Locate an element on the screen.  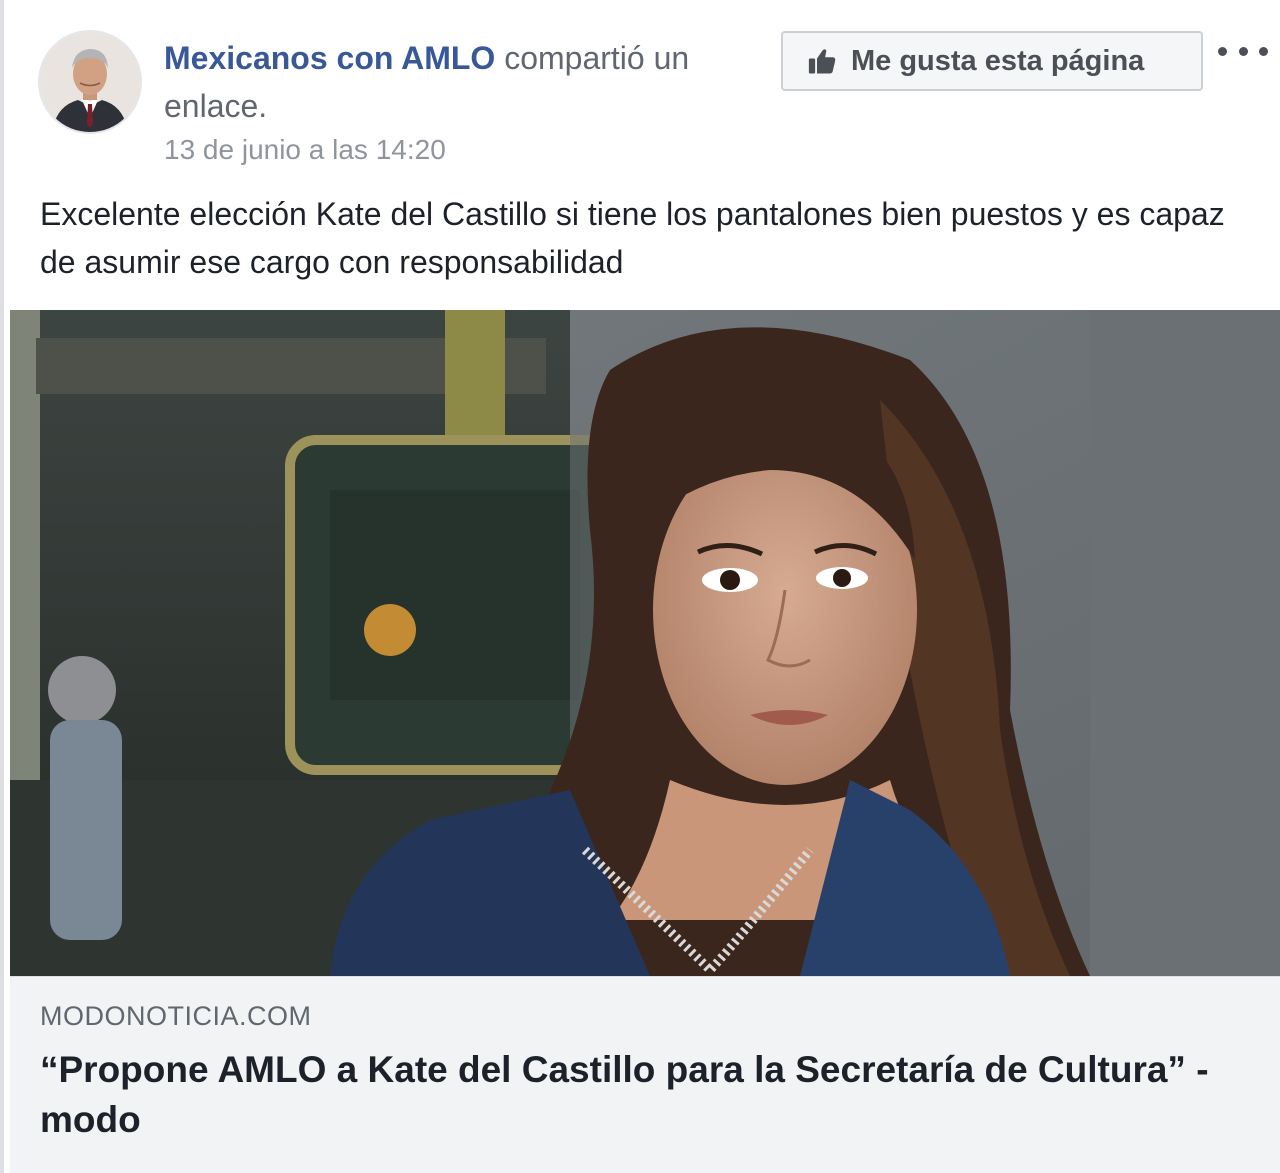
more-options-icon is located at coordinates (1243, 51).